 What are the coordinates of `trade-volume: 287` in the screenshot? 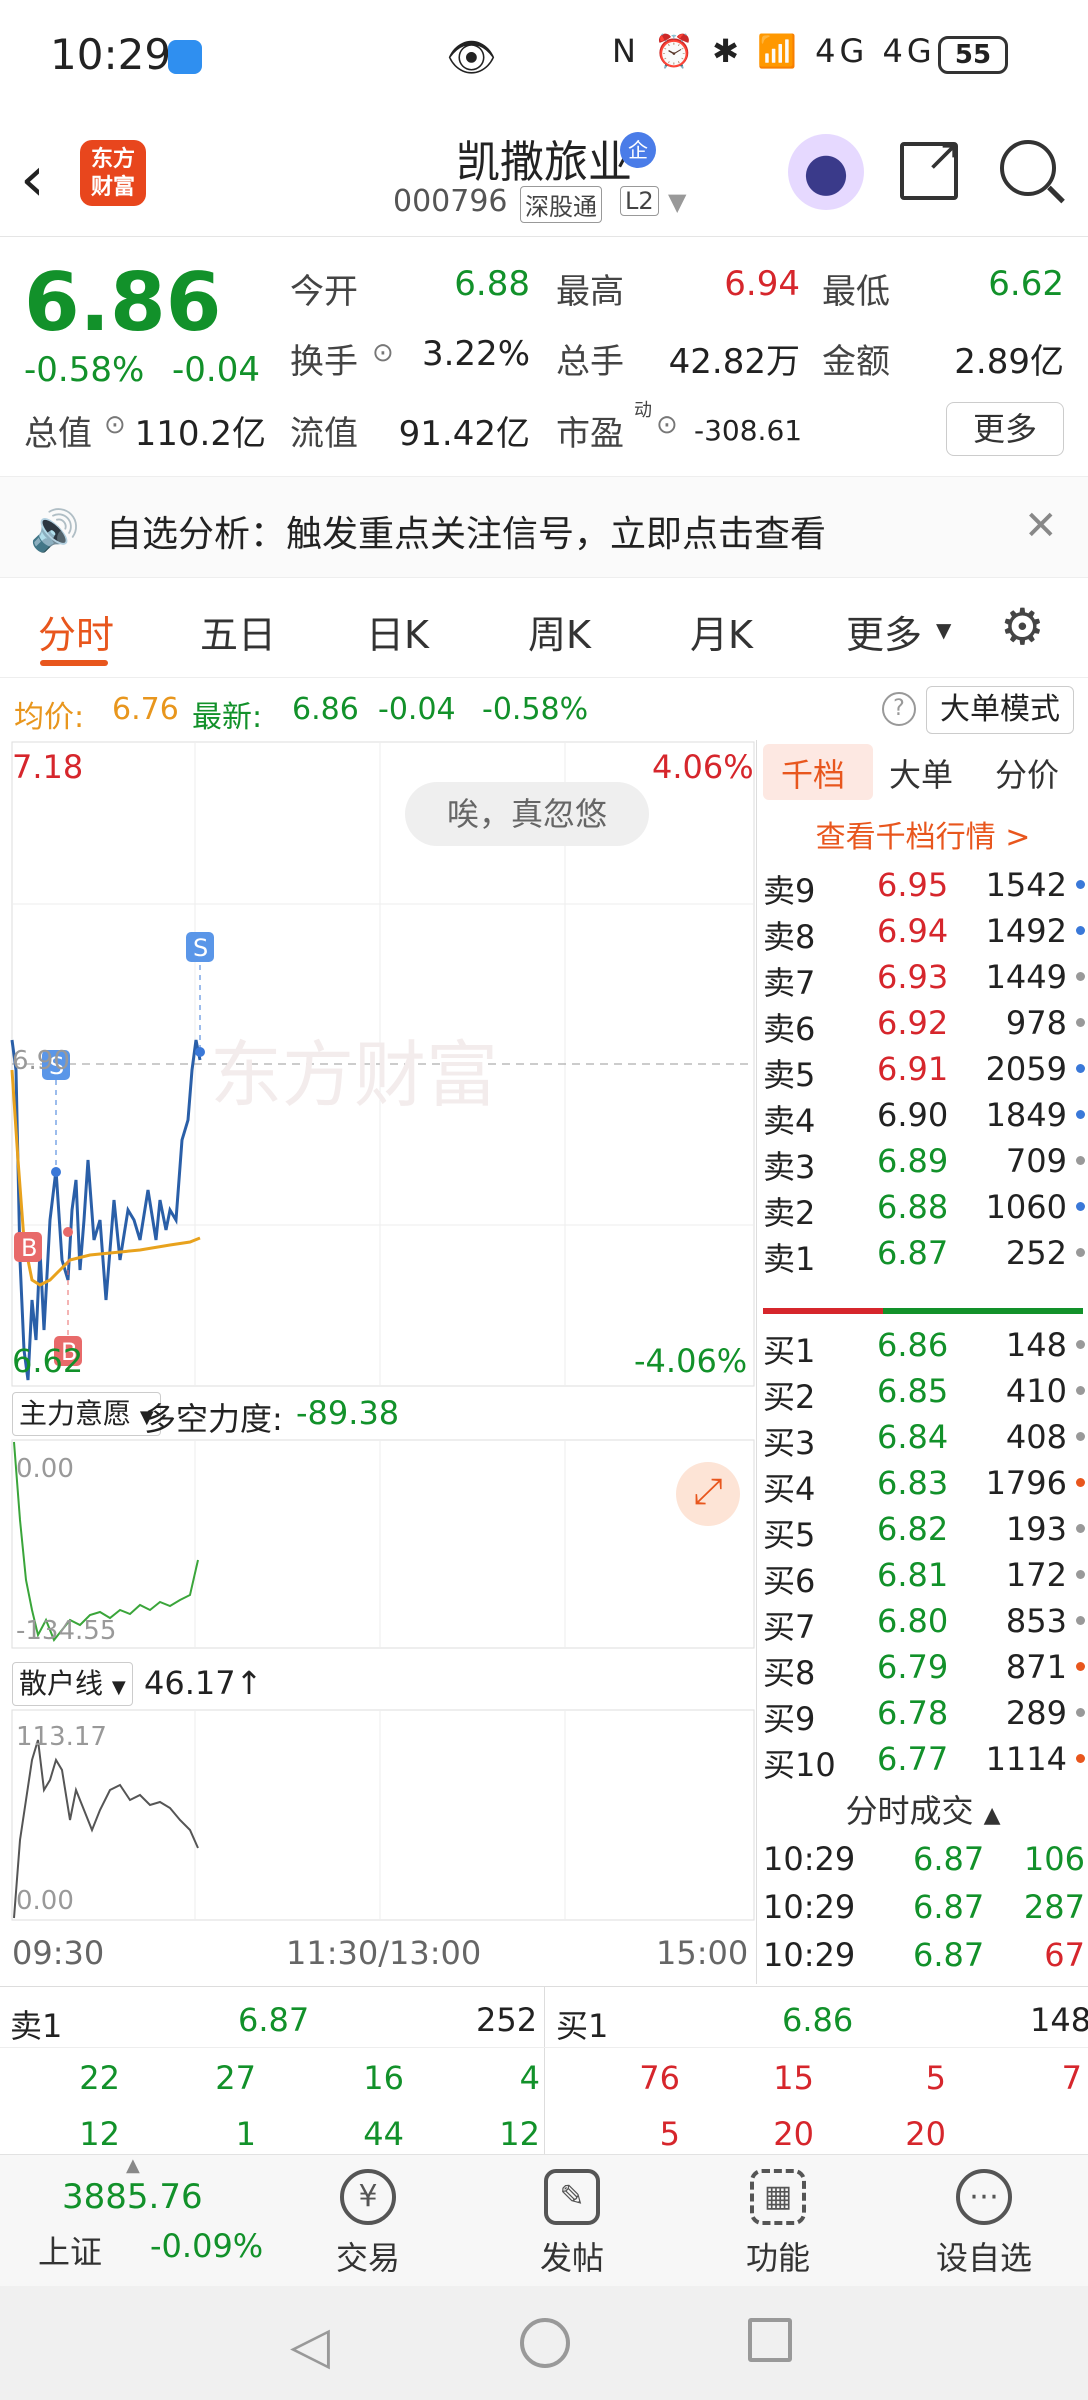 It's located at (1054, 1907).